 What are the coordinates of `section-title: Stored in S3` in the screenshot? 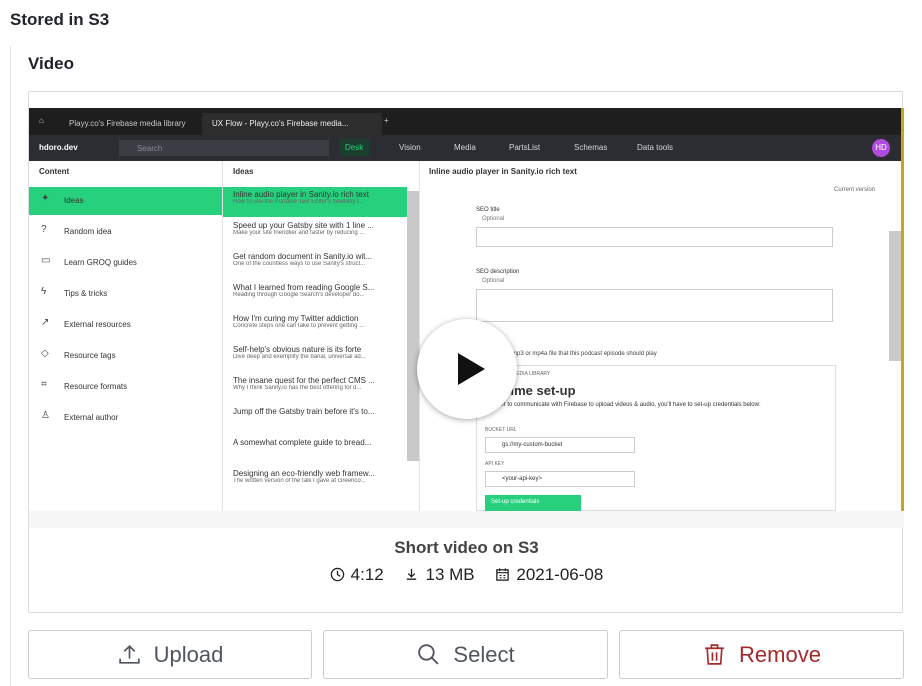 It's located at (60, 19).